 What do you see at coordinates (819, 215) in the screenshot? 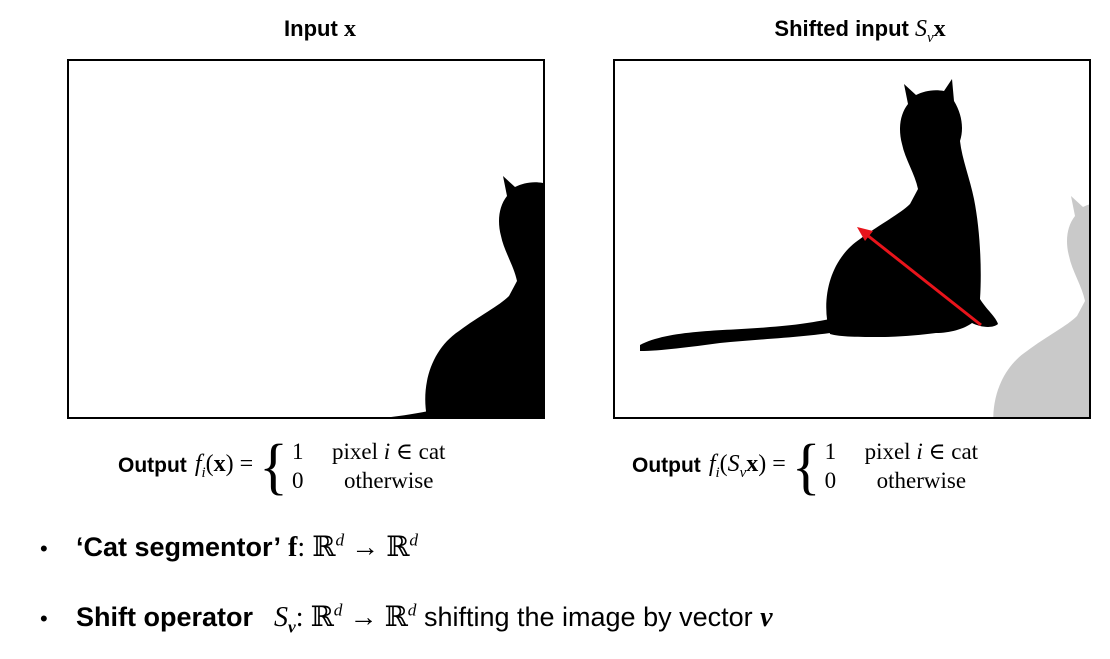
I see `shifted-cat-silhouette` at bounding box center [819, 215].